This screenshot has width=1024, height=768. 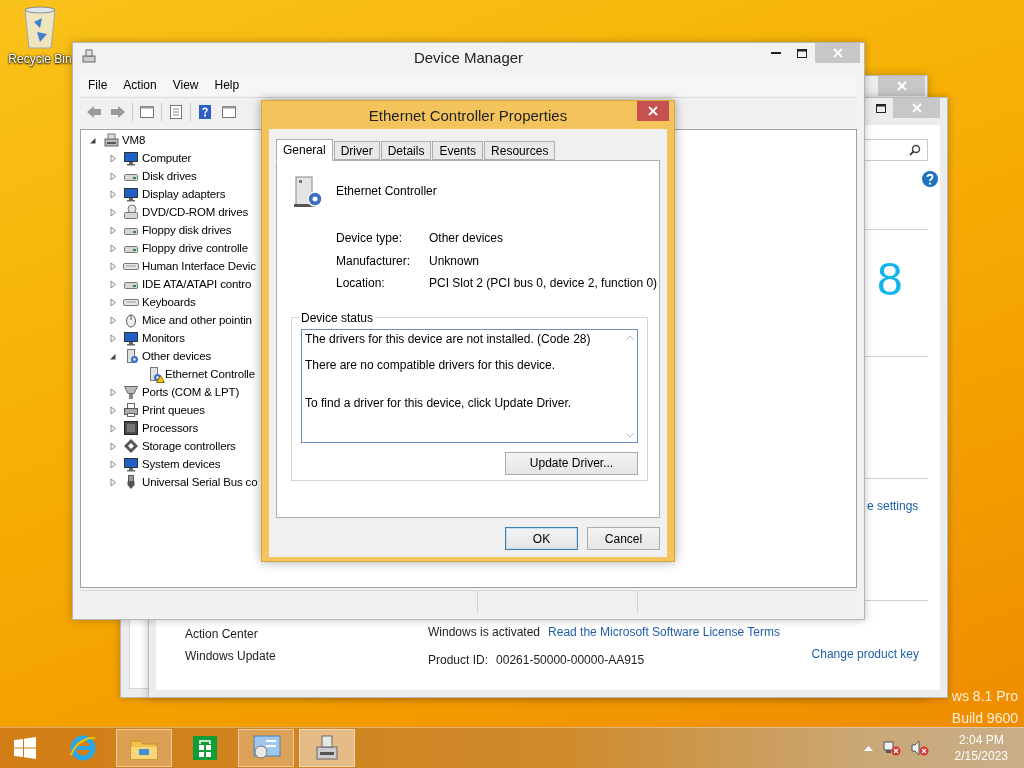 I want to click on tree-item: Other devices, so click(x=176, y=356).